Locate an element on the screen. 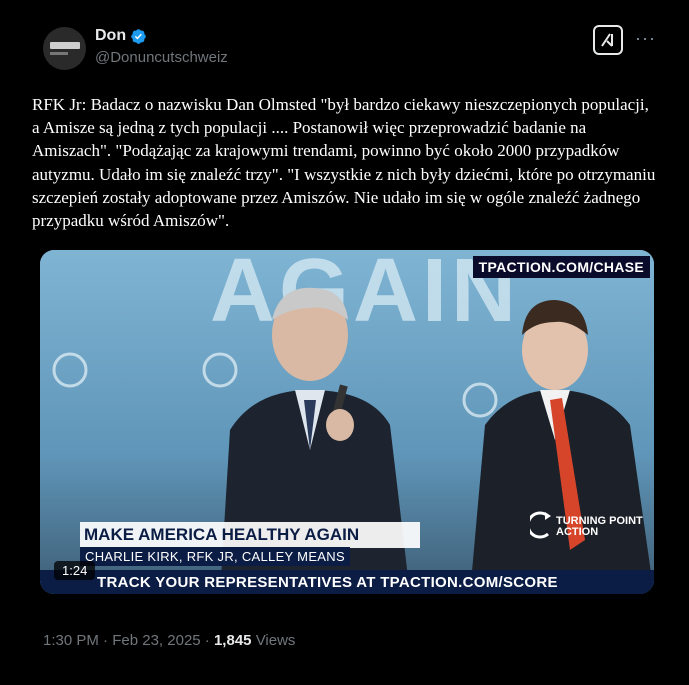  views-label: Views is located at coordinates (275, 640).